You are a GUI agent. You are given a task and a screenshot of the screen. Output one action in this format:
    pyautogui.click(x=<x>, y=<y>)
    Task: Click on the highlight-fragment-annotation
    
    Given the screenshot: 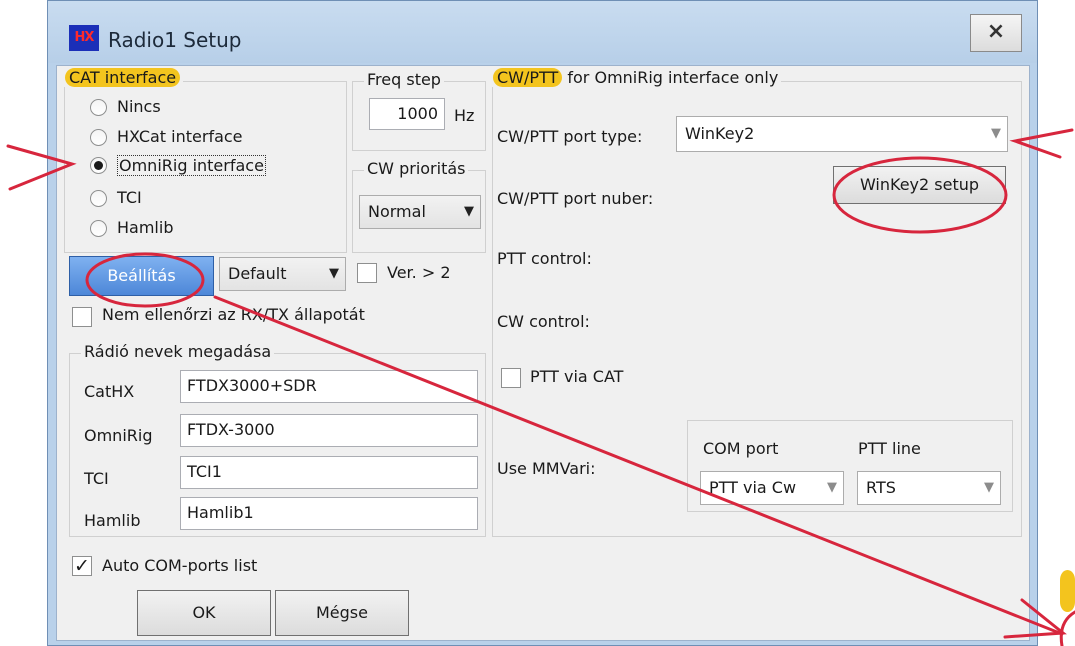 What is the action you would take?
    pyautogui.click(x=1067, y=591)
    